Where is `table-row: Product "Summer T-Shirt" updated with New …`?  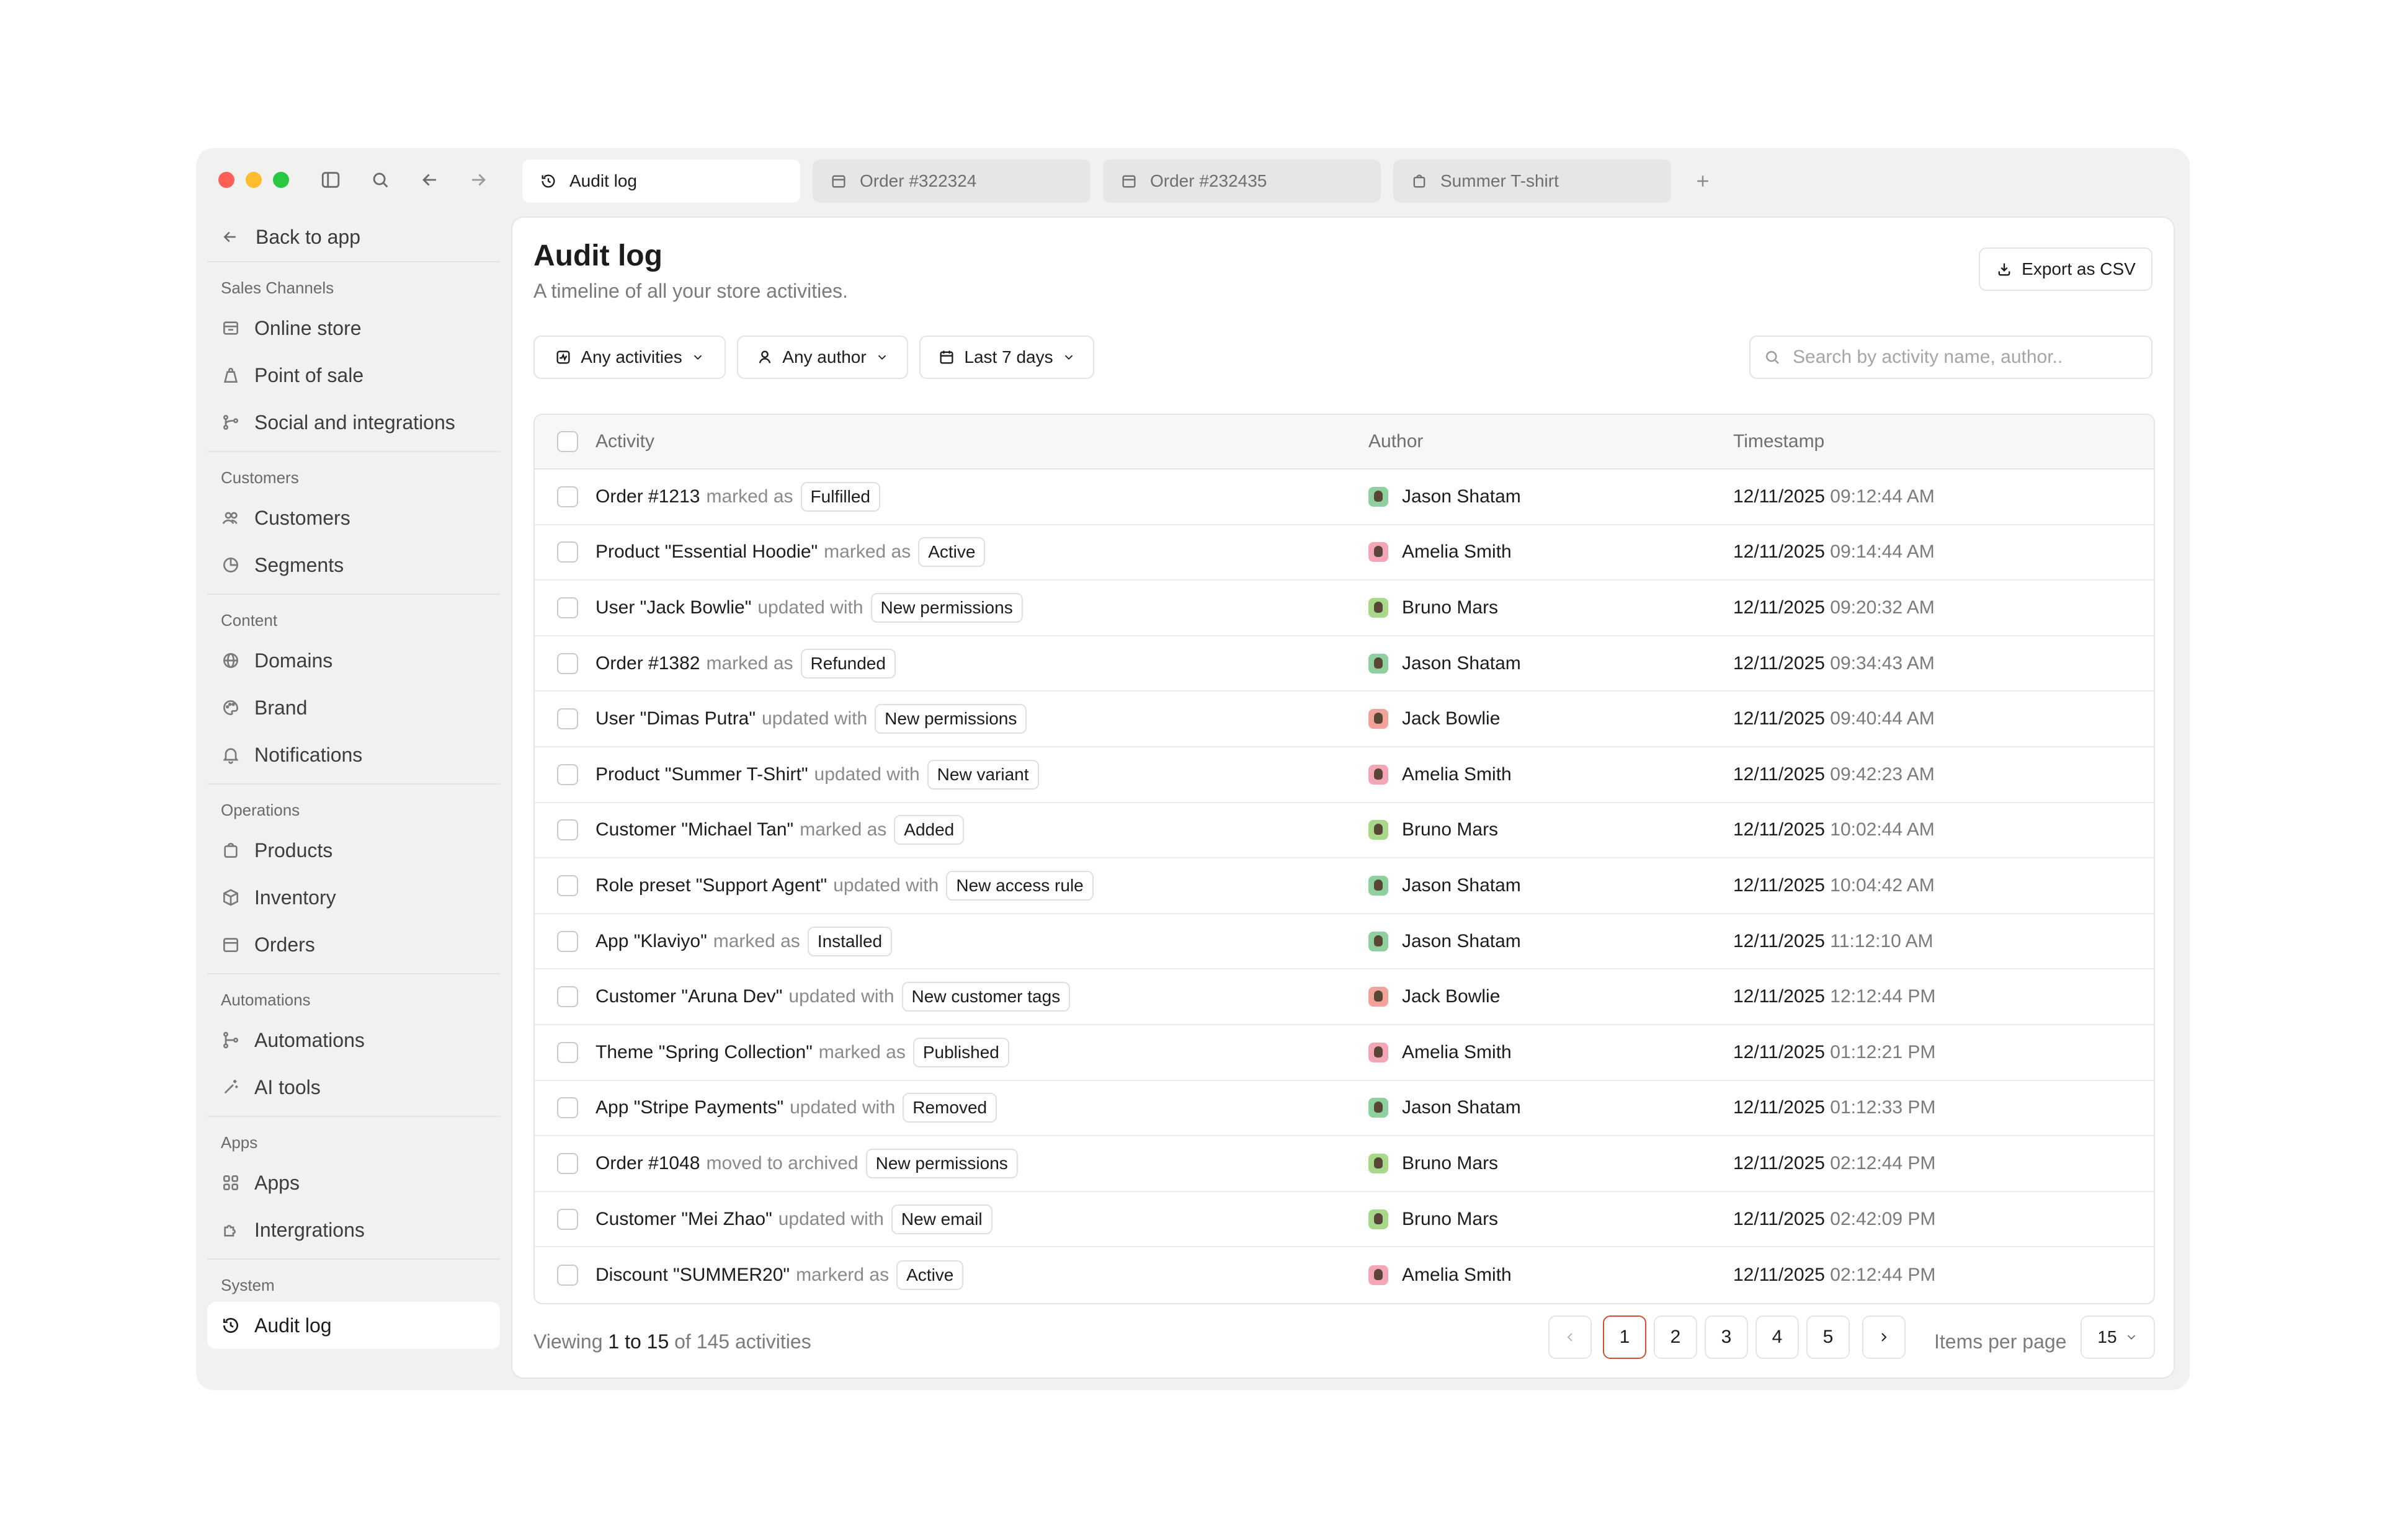 table-row: Product "Summer T-Shirt" updated with New … is located at coordinates (1345, 775).